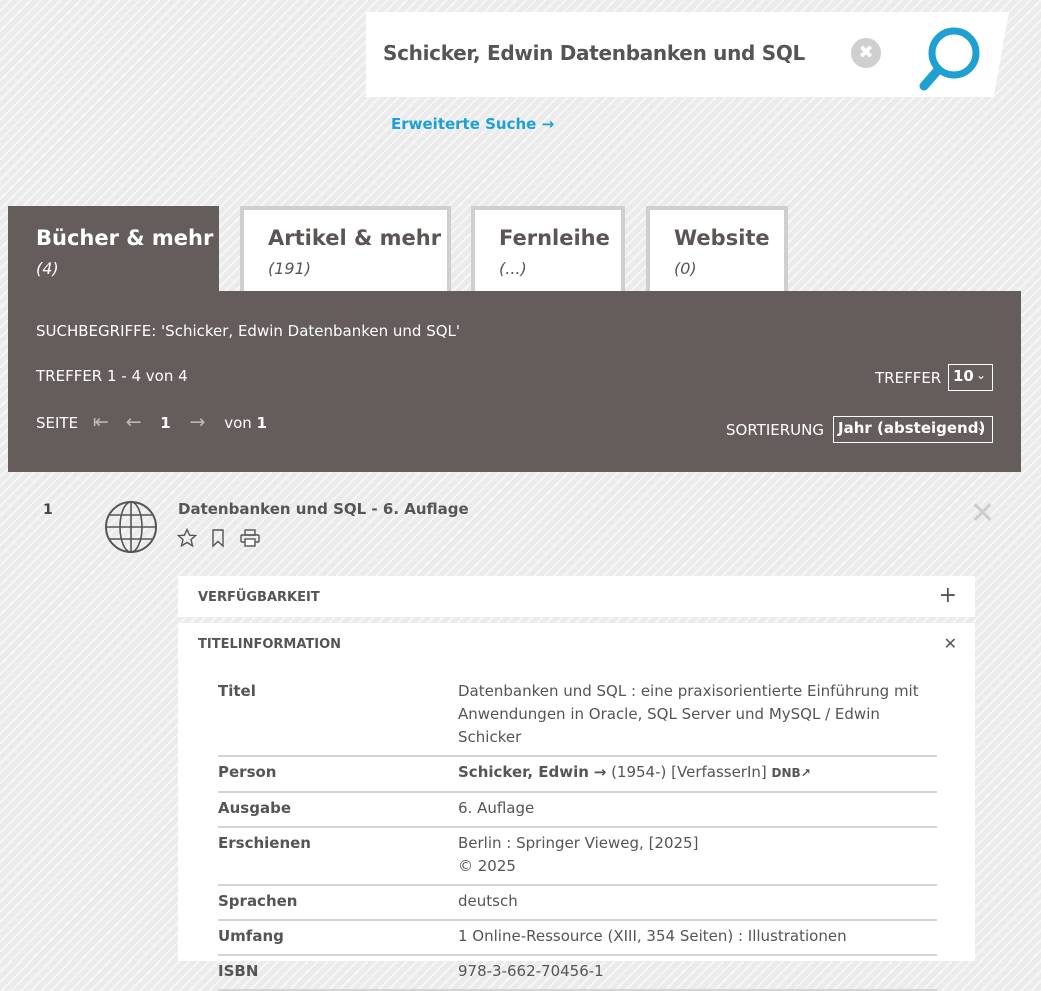  Describe the element at coordinates (338, 973) in the screenshot. I see `info-key: ISBN` at that location.